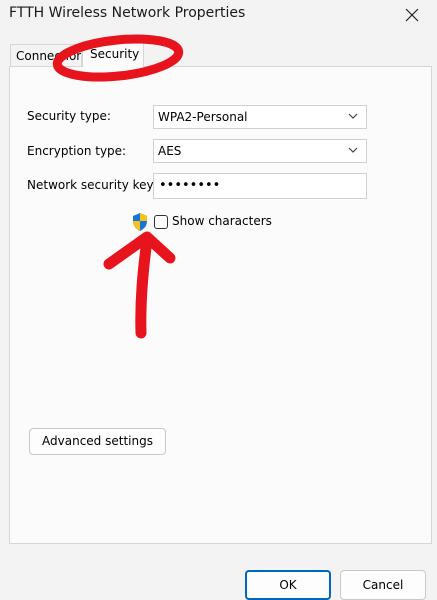  Describe the element at coordinates (140, 222) in the screenshot. I see `uac-shield-icon` at that location.